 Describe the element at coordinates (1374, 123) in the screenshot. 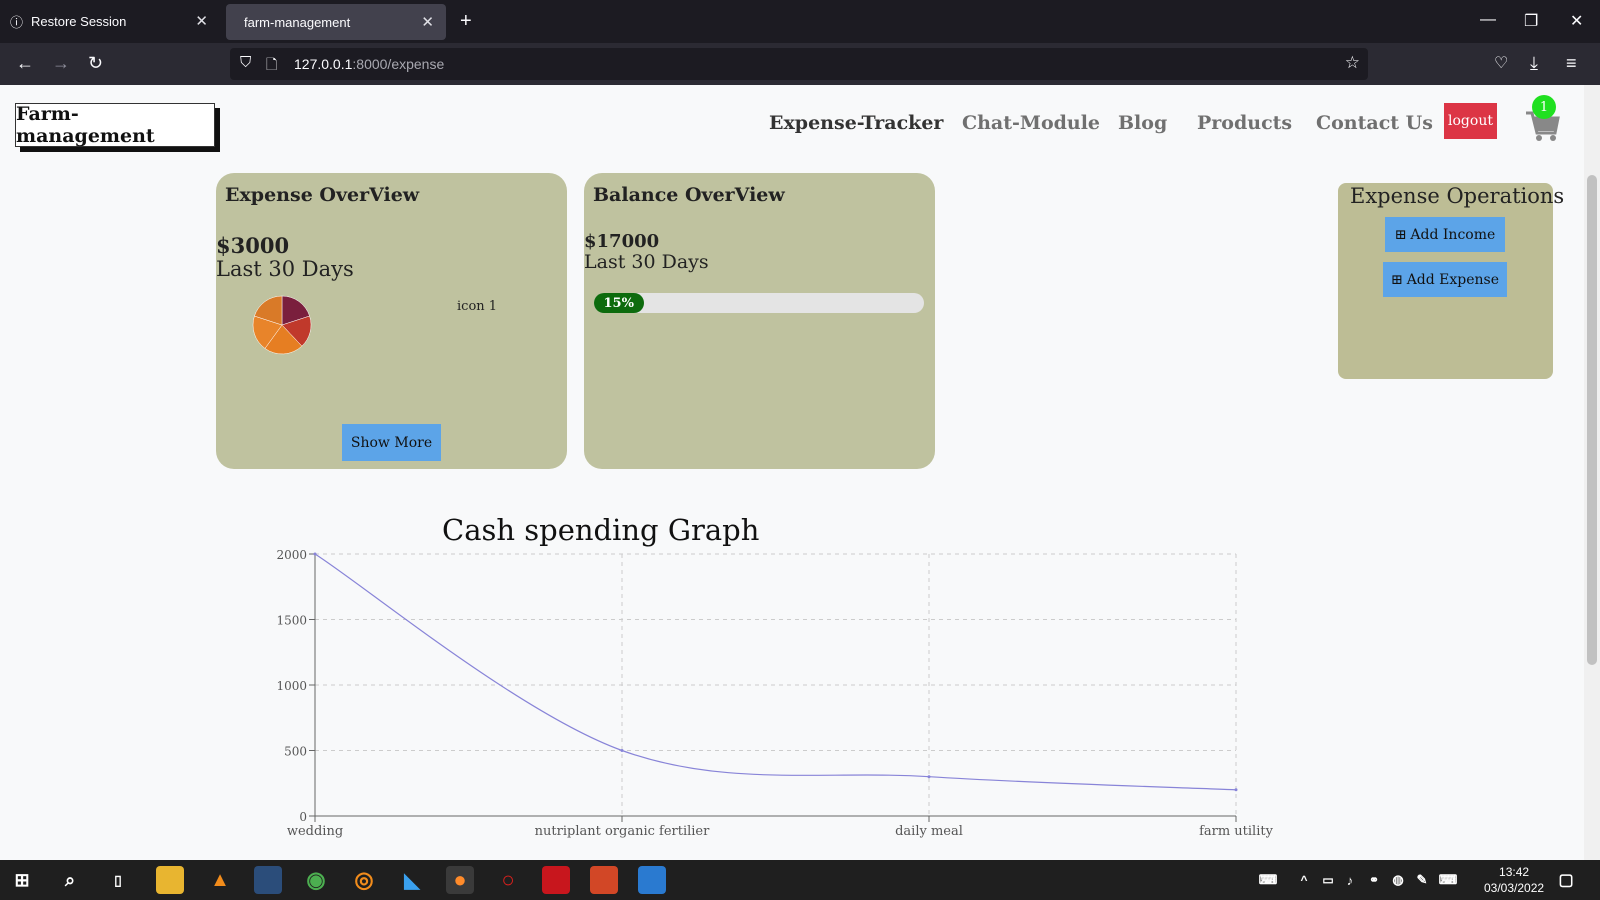

I see `nav-contact-us: Contact Us` at that location.